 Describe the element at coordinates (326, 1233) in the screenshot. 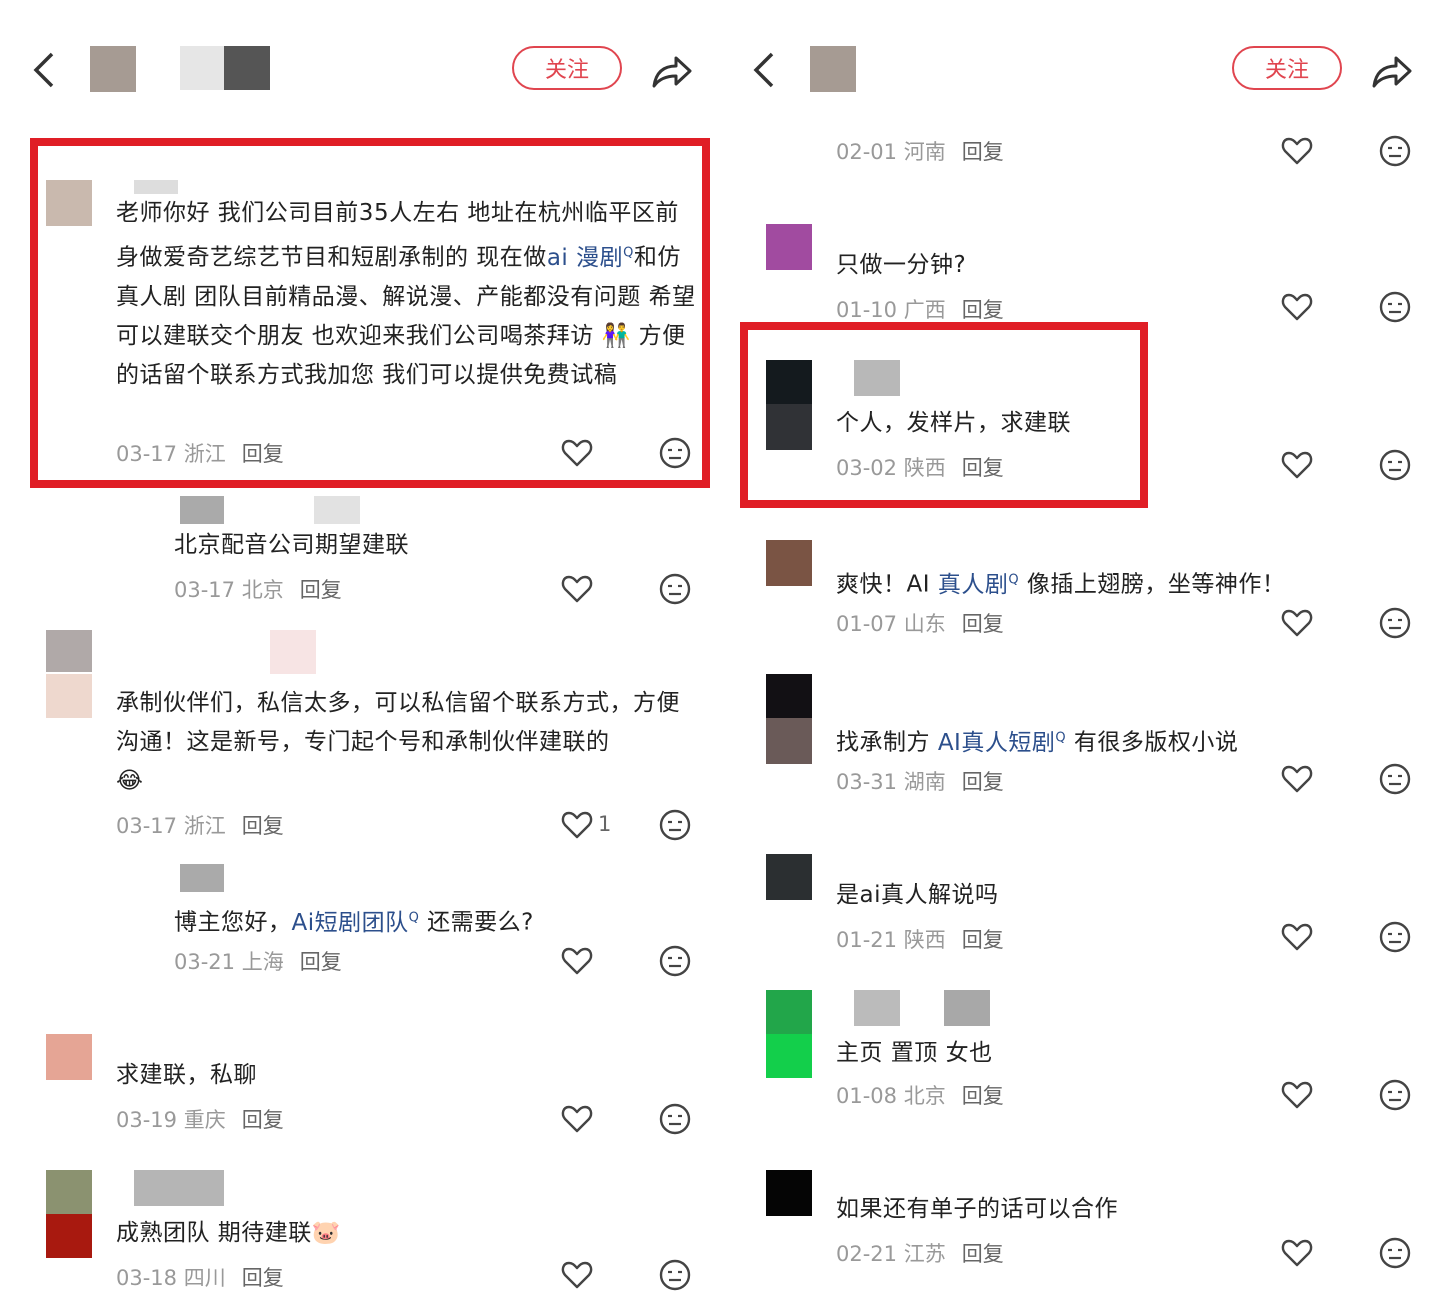

I see `pig-emoji: 🐷` at that location.